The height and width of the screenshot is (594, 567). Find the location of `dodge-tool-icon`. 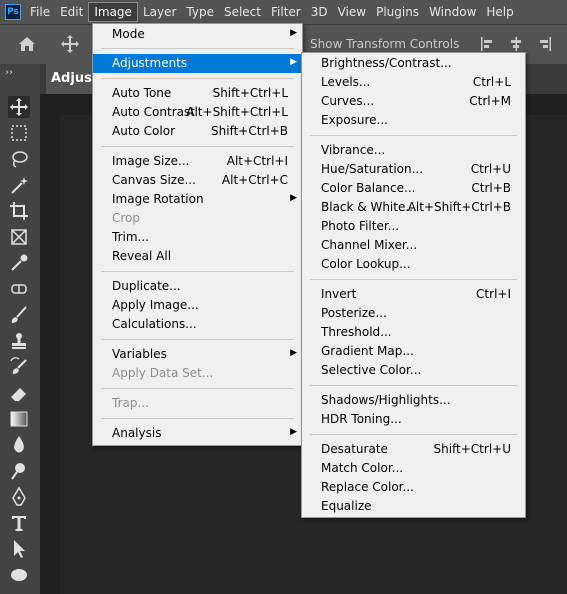

dodge-tool-icon is located at coordinates (19, 471).